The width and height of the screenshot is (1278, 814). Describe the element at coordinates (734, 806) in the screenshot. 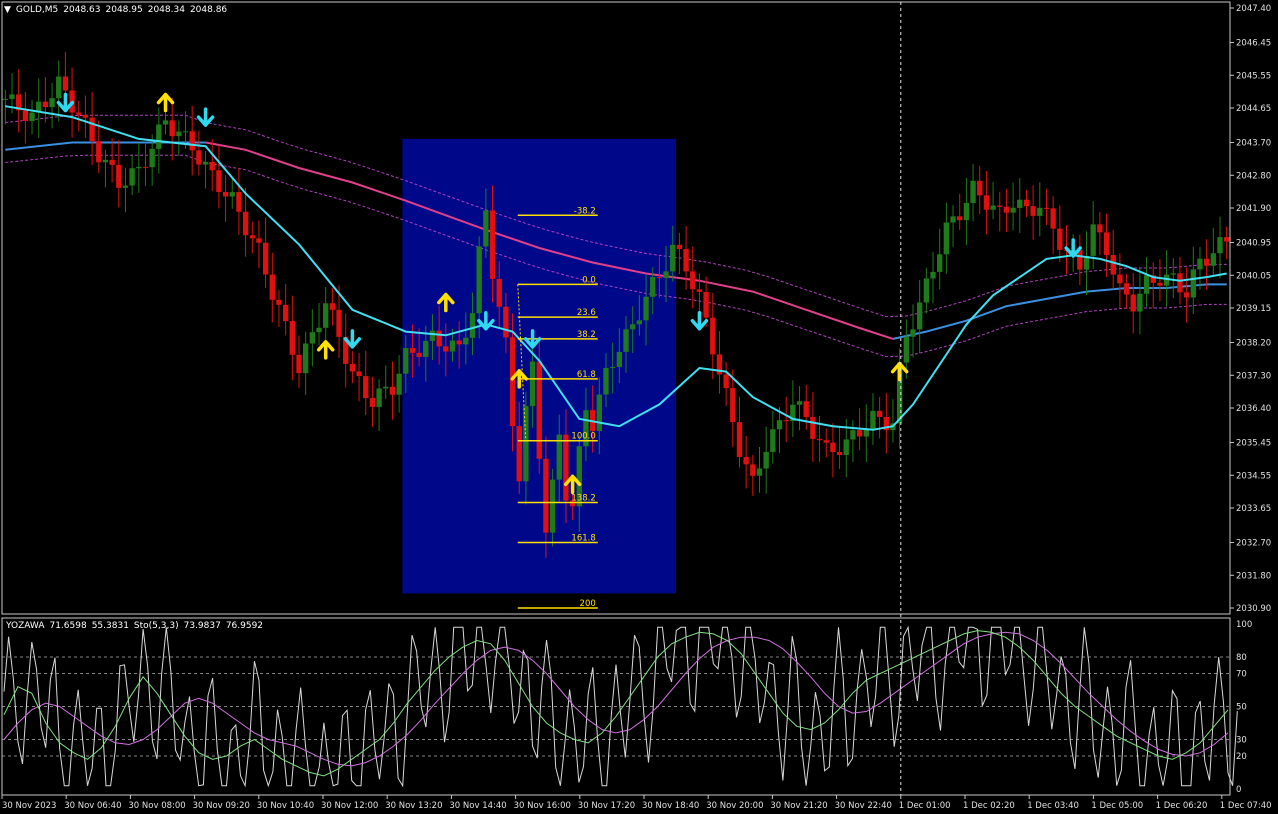

I see `time-tick-label: 30 Nov 20:00` at that location.